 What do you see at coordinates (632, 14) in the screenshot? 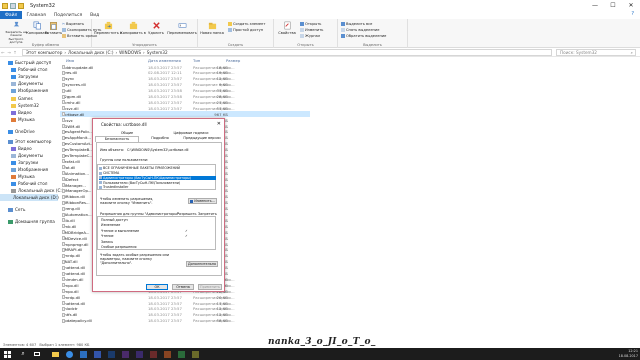
I see `help-icon: ?` at bounding box center [632, 14].